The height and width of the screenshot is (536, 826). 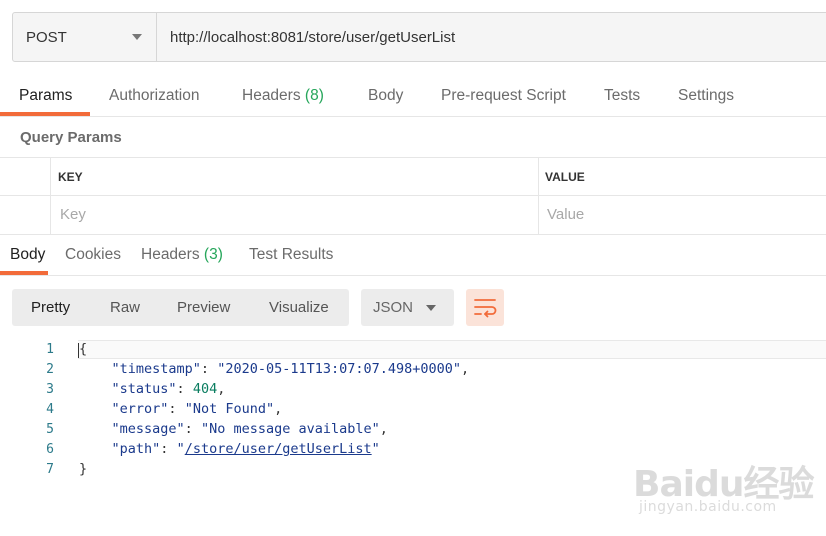 What do you see at coordinates (73, 214) in the screenshot?
I see `key-input: Key` at bounding box center [73, 214].